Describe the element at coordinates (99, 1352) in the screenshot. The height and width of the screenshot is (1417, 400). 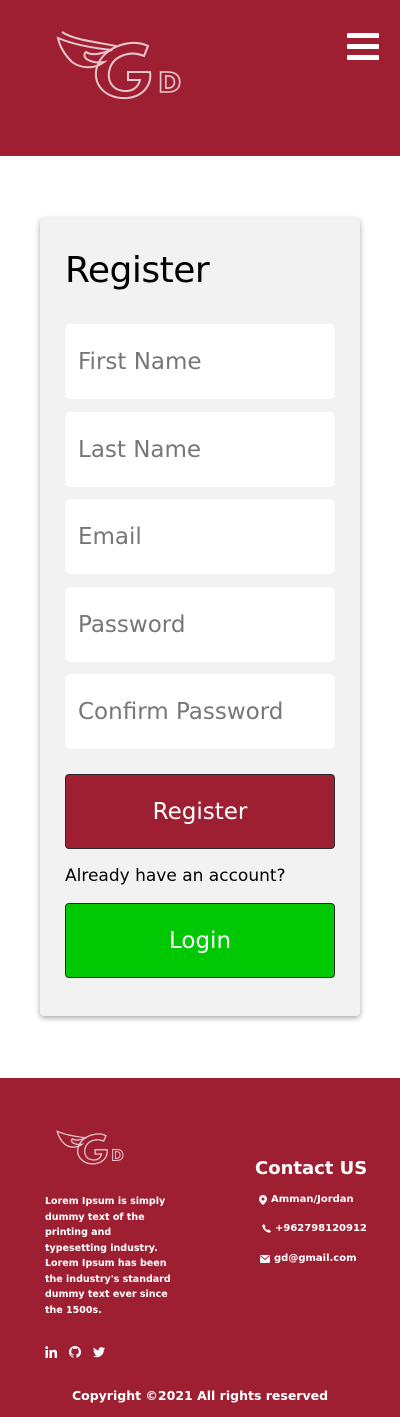
I see `twitter-icon` at that location.